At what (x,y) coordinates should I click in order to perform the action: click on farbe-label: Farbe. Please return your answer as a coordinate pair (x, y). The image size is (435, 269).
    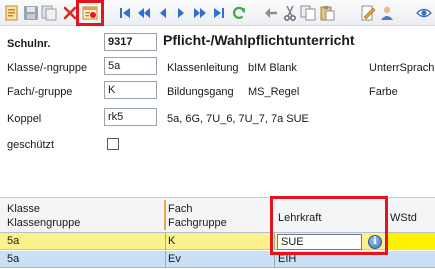
    Looking at the image, I should click on (383, 92).